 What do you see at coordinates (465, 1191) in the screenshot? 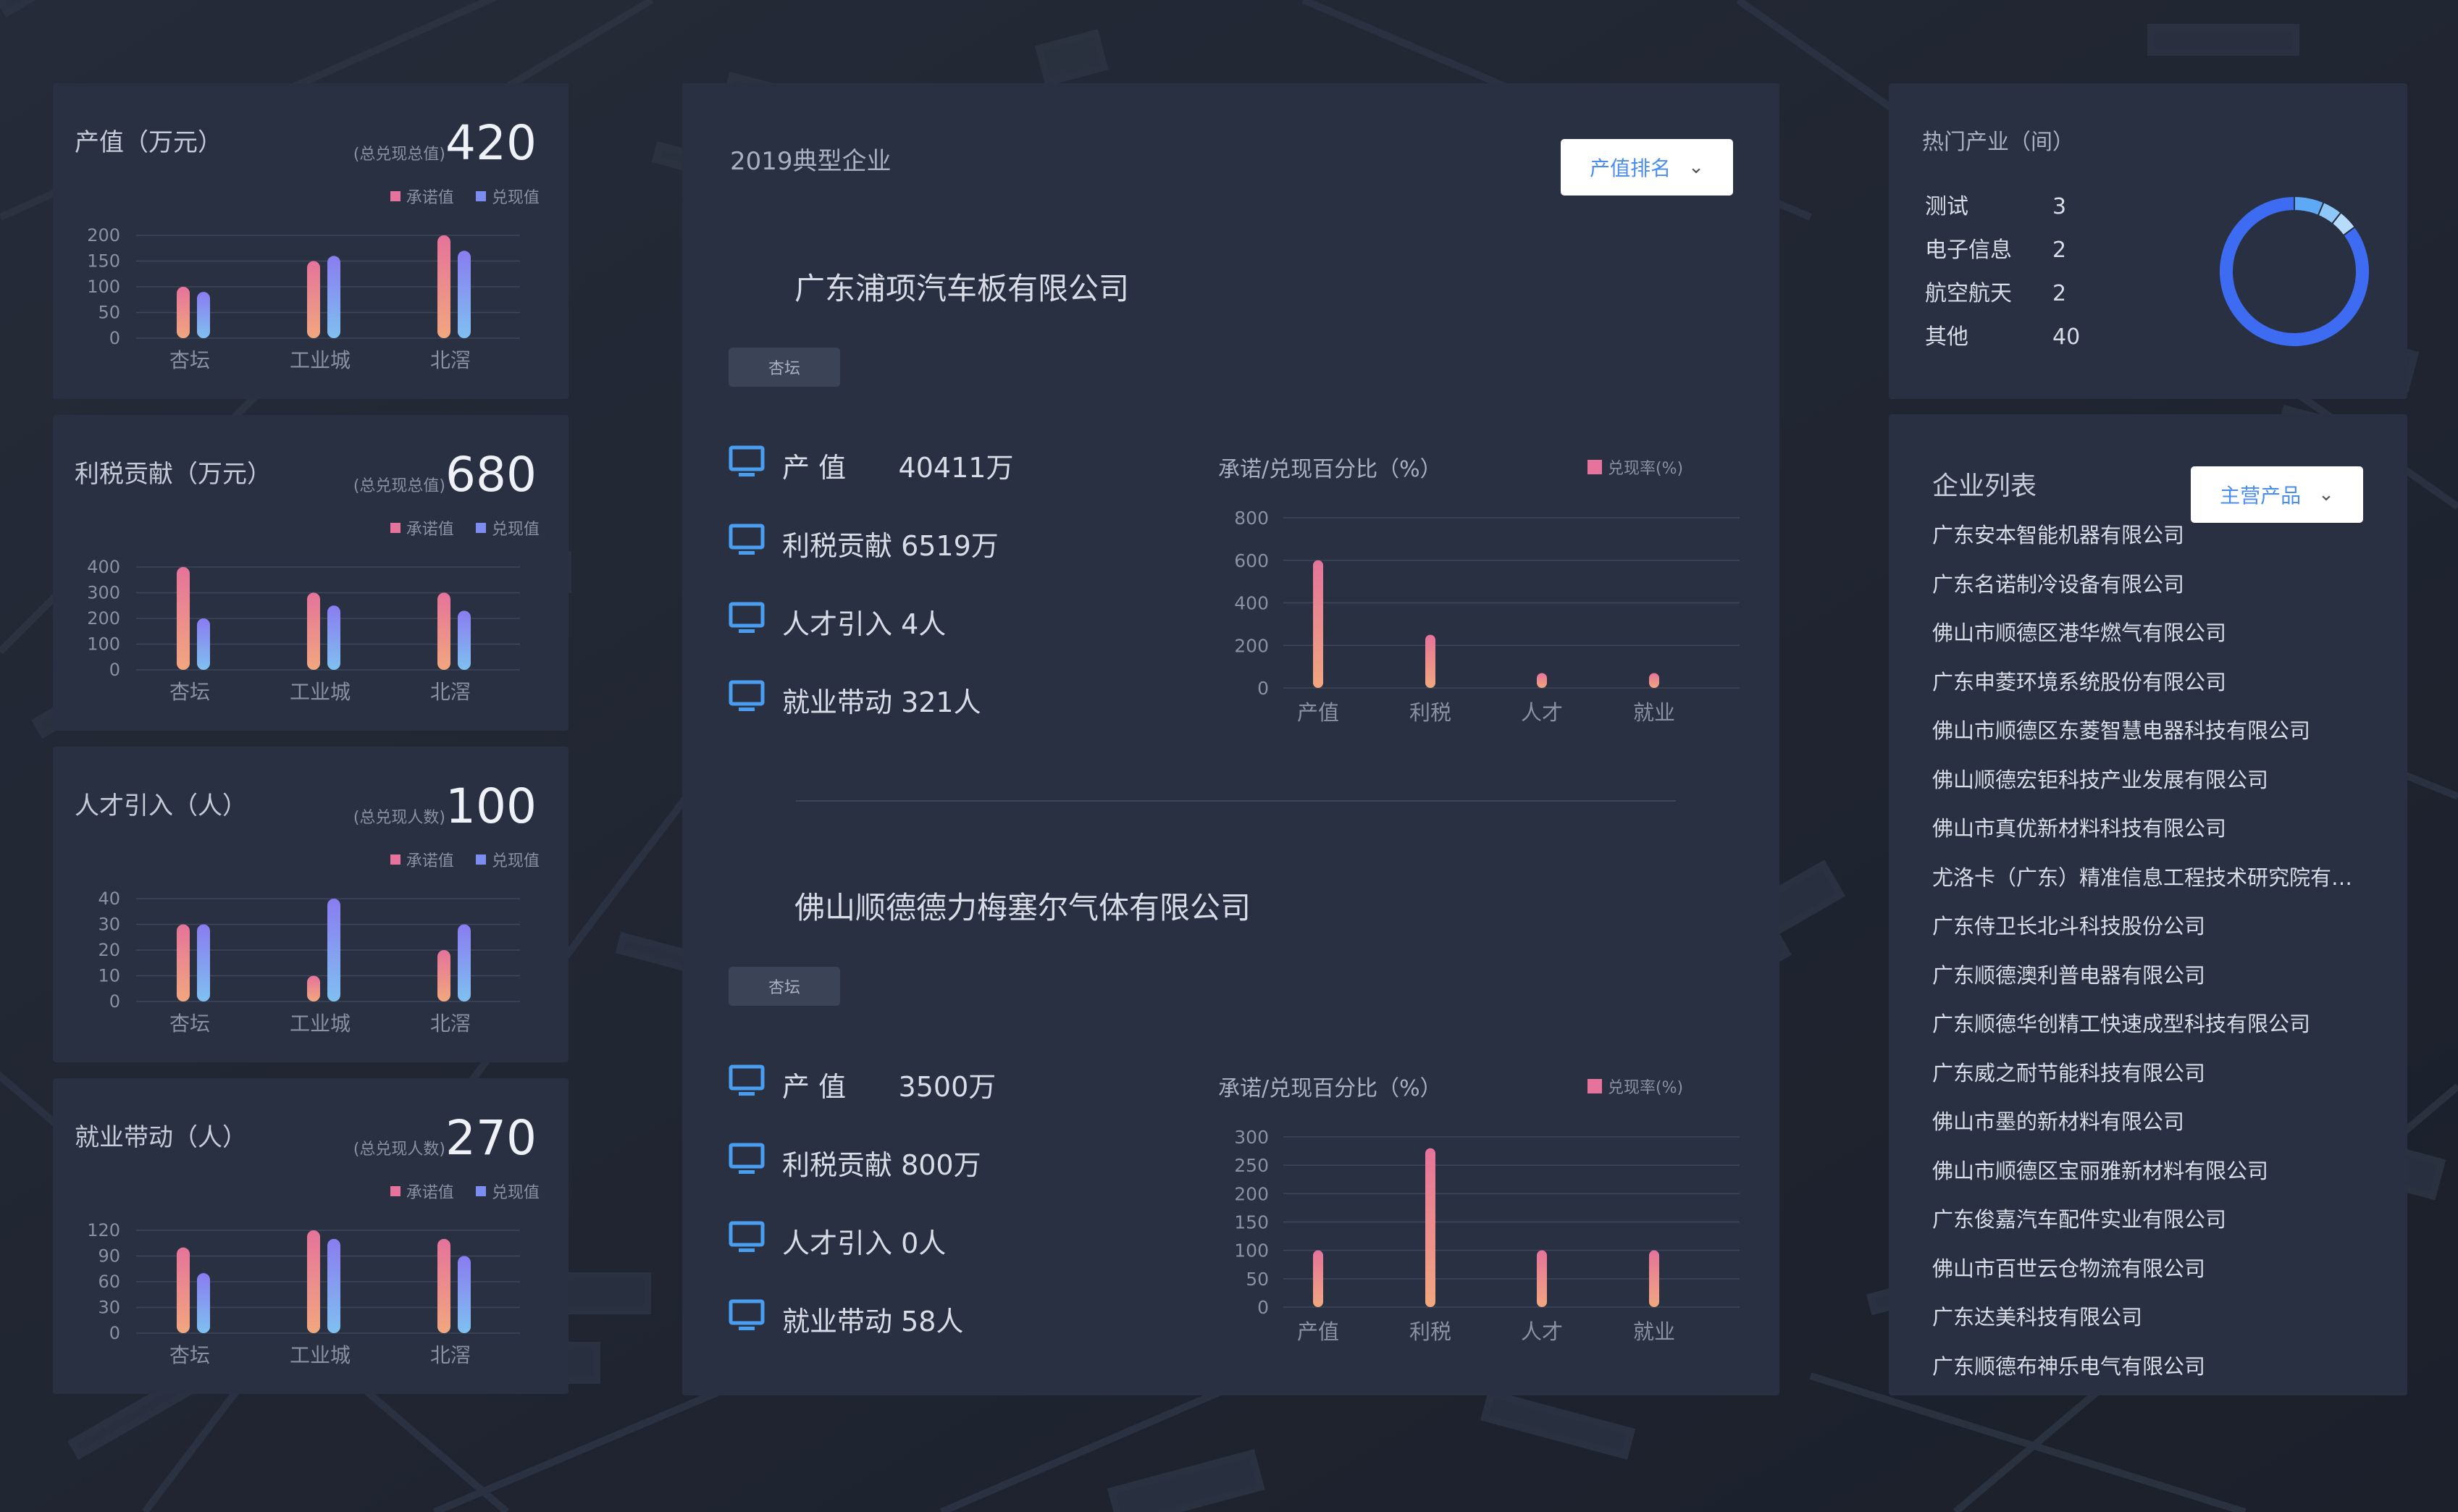
I see `chart-legend: 承诺值 兑现值` at bounding box center [465, 1191].